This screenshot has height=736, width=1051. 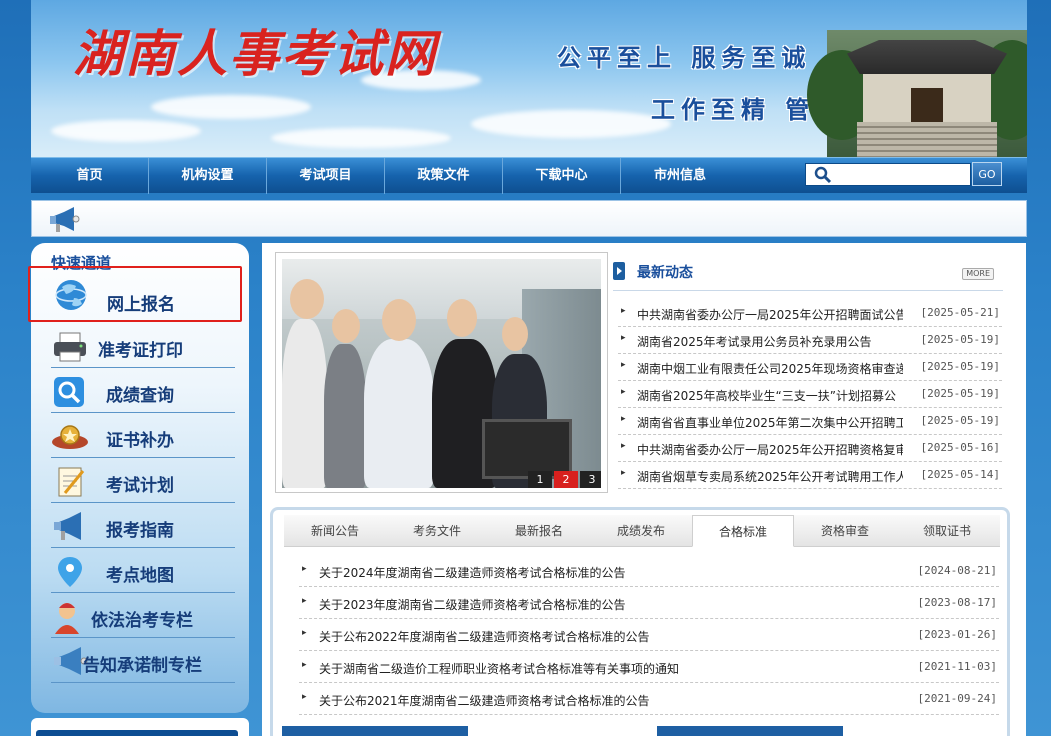 What do you see at coordinates (665, 273) in the screenshot?
I see `latest-news-title: 最新动态` at bounding box center [665, 273].